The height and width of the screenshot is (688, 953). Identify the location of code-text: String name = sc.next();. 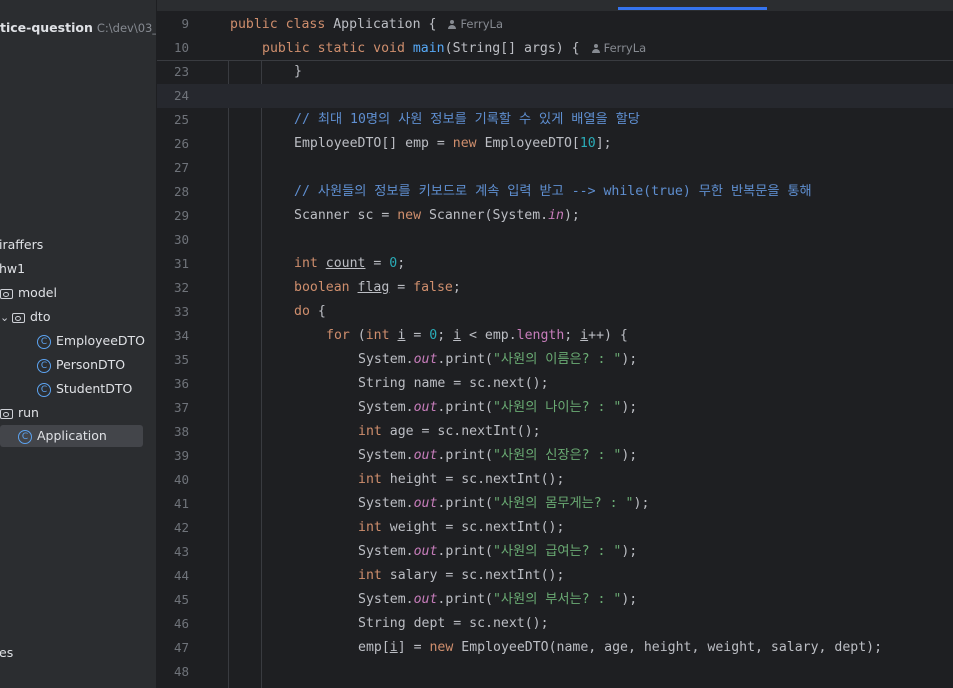
(453, 383).